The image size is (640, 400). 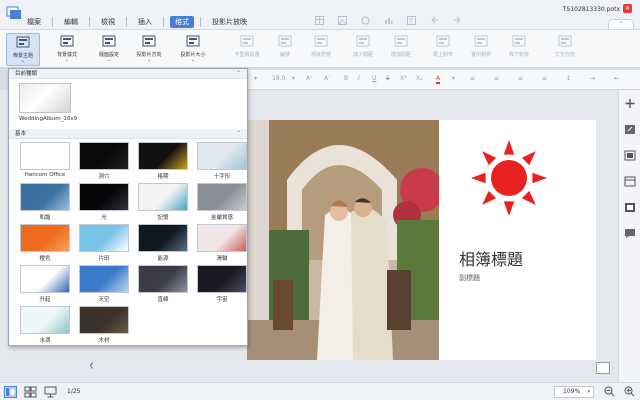 What do you see at coordinates (627, 8) in the screenshot?
I see `close-button: ✕` at bounding box center [627, 8].